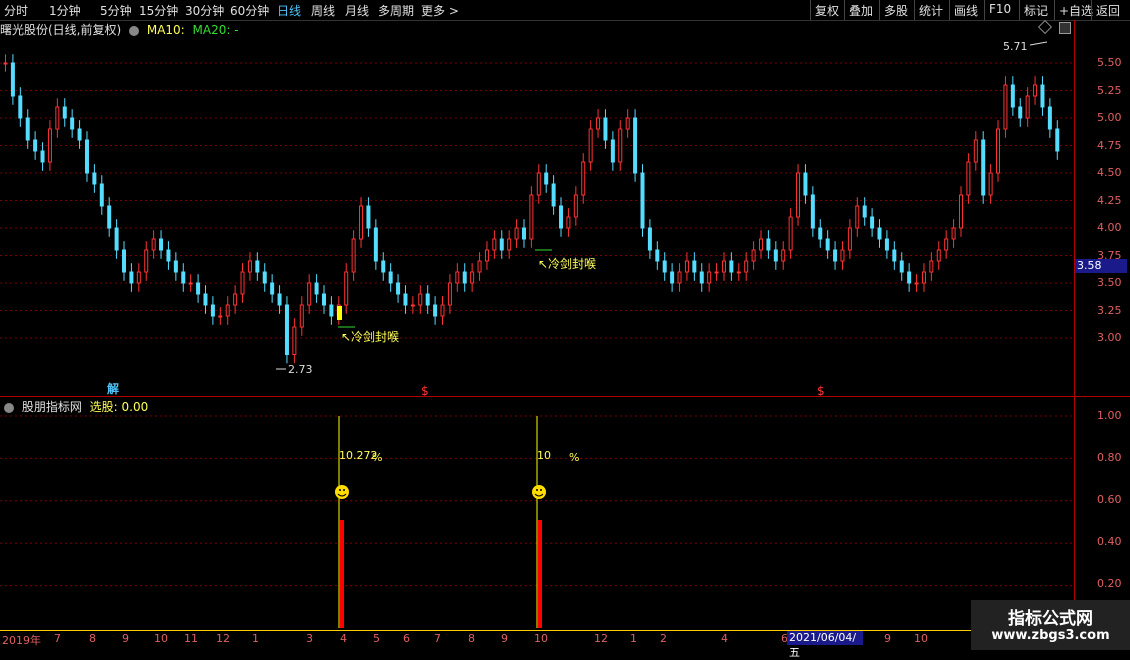 The image size is (1130, 660). What do you see at coordinates (119, 29) in the screenshot?
I see `main-chart-header: 曙光股份(日线,前复权) MA10: MA20: -` at bounding box center [119, 29].